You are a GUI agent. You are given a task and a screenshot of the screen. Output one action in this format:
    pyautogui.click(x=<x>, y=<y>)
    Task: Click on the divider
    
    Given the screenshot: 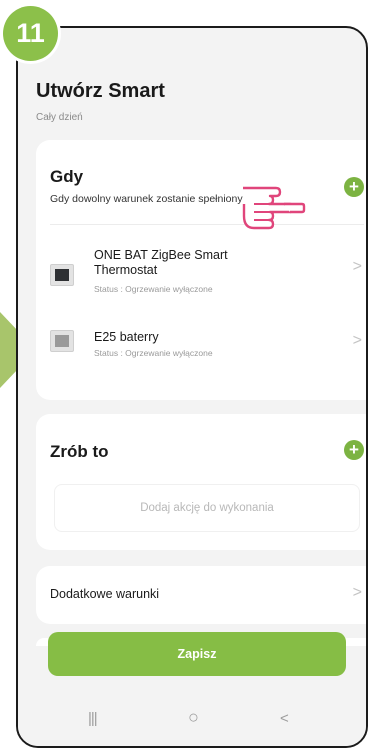 What is the action you would take?
    pyautogui.click(x=207, y=224)
    